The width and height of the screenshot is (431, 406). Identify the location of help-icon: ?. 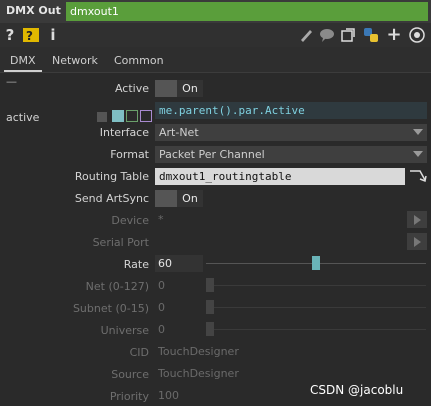
(10, 35).